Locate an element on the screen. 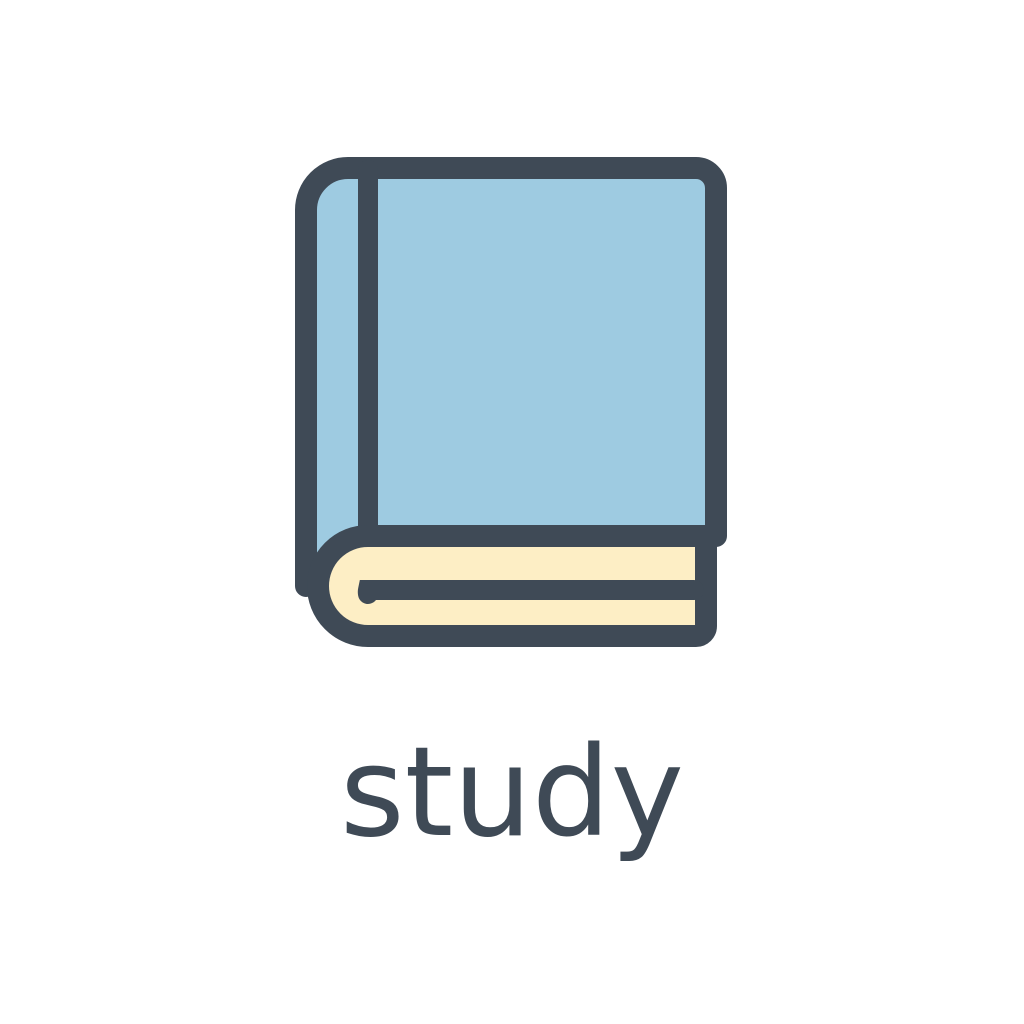  book-page-line is located at coordinates (530, 592).